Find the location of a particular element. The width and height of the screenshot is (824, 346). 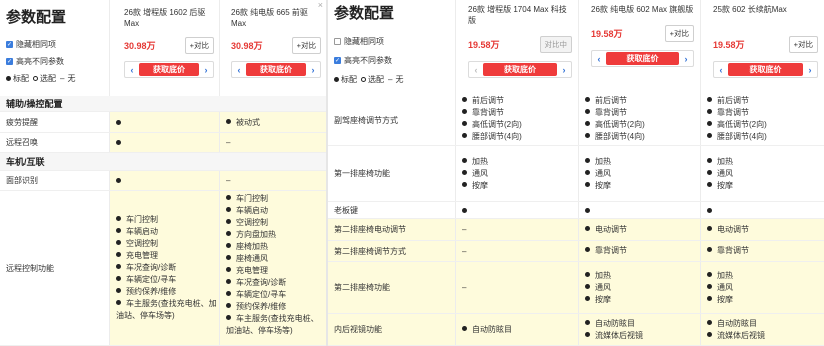

value-cell: – is located at coordinates (517, 287).